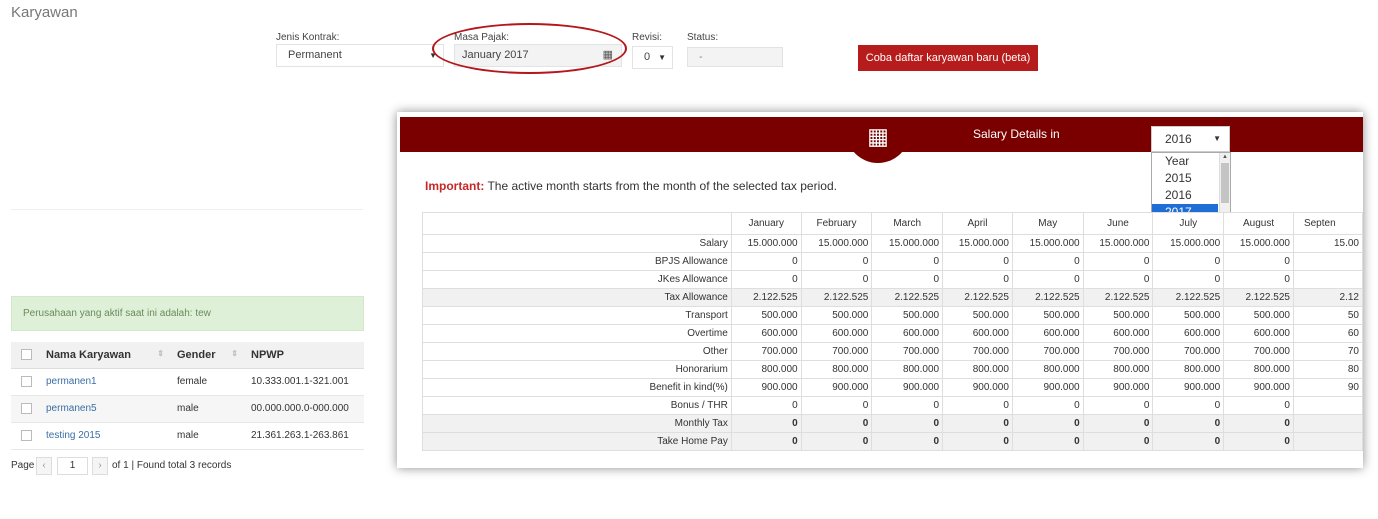 This screenshot has width=1378, height=519. Describe the element at coordinates (172, 465) in the screenshot. I see `pager-summary: of 1 | Found total 3 records` at that location.